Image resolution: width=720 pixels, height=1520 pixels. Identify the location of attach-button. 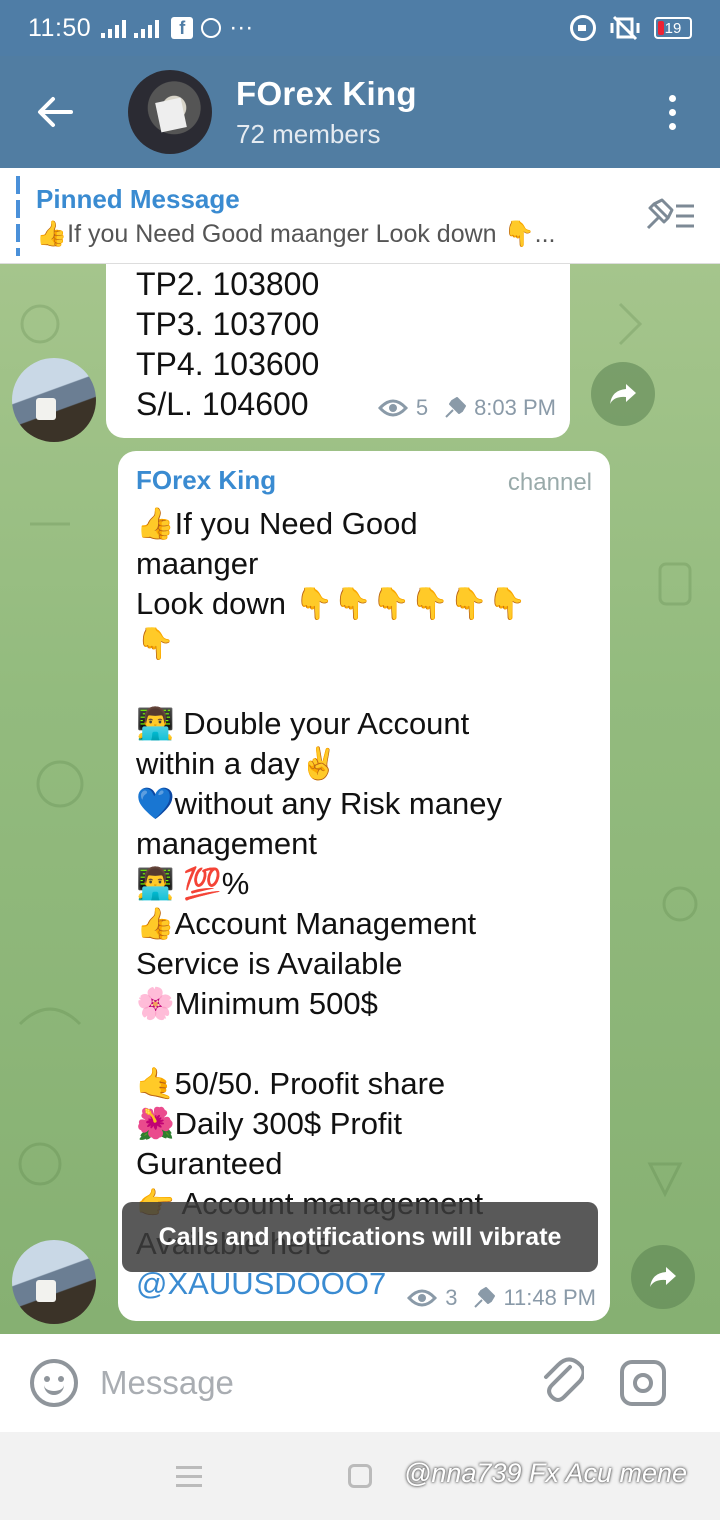
(563, 1383).